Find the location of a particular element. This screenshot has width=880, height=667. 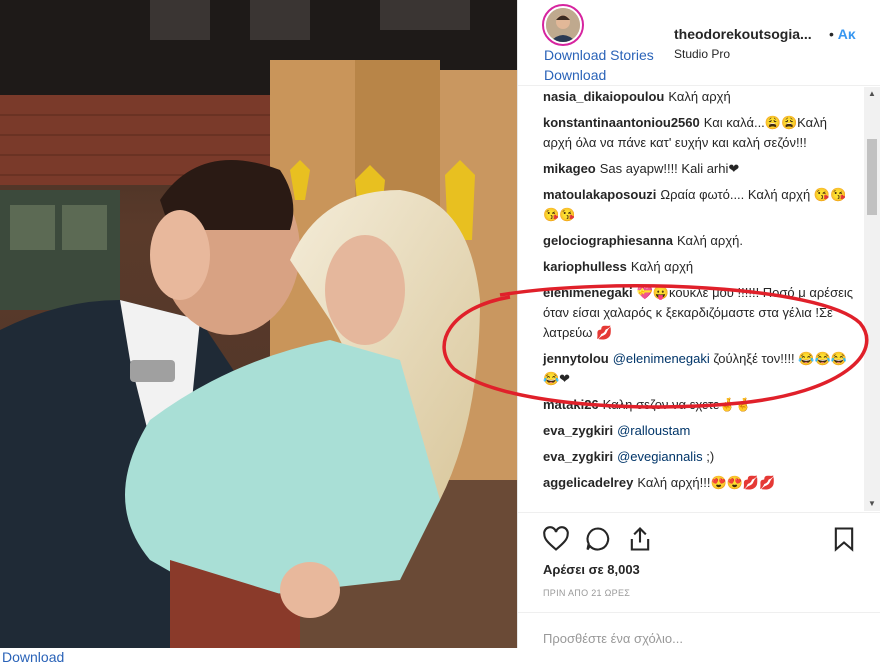

download-link-bottom: Download is located at coordinates (33, 657).